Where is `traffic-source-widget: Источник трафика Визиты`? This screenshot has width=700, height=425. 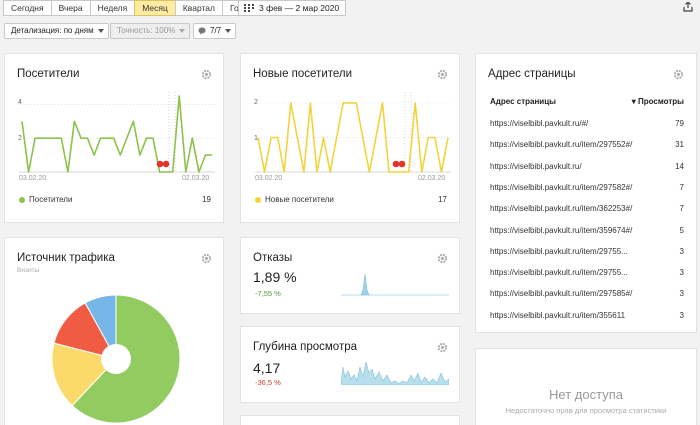
traffic-source-widget: Источник трафика Визиты is located at coordinates (114, 331).